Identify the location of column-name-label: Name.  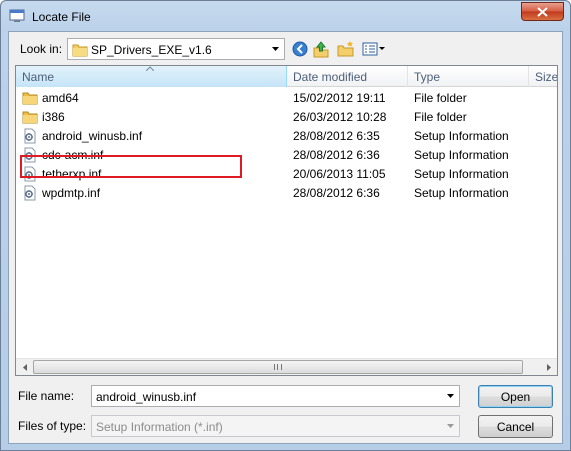
(38, 77).